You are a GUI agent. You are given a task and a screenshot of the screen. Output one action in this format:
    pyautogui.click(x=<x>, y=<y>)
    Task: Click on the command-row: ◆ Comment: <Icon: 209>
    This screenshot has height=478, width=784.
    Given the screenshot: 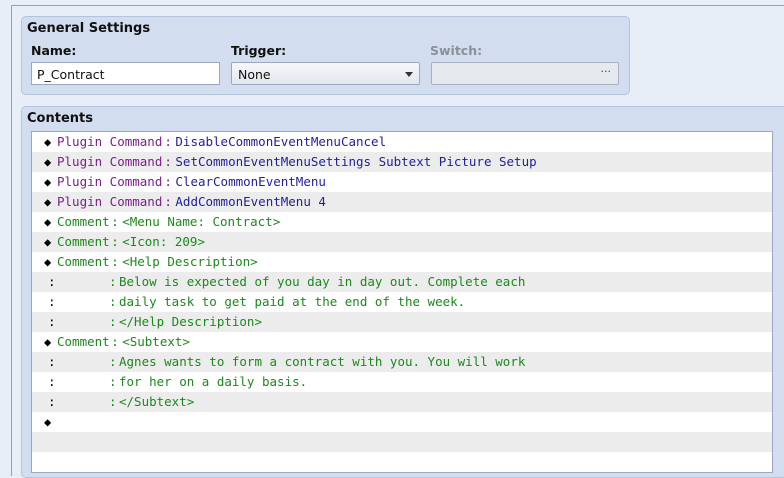 What is the action you would take?
    pyautogui.click(x=402, y=242)
    